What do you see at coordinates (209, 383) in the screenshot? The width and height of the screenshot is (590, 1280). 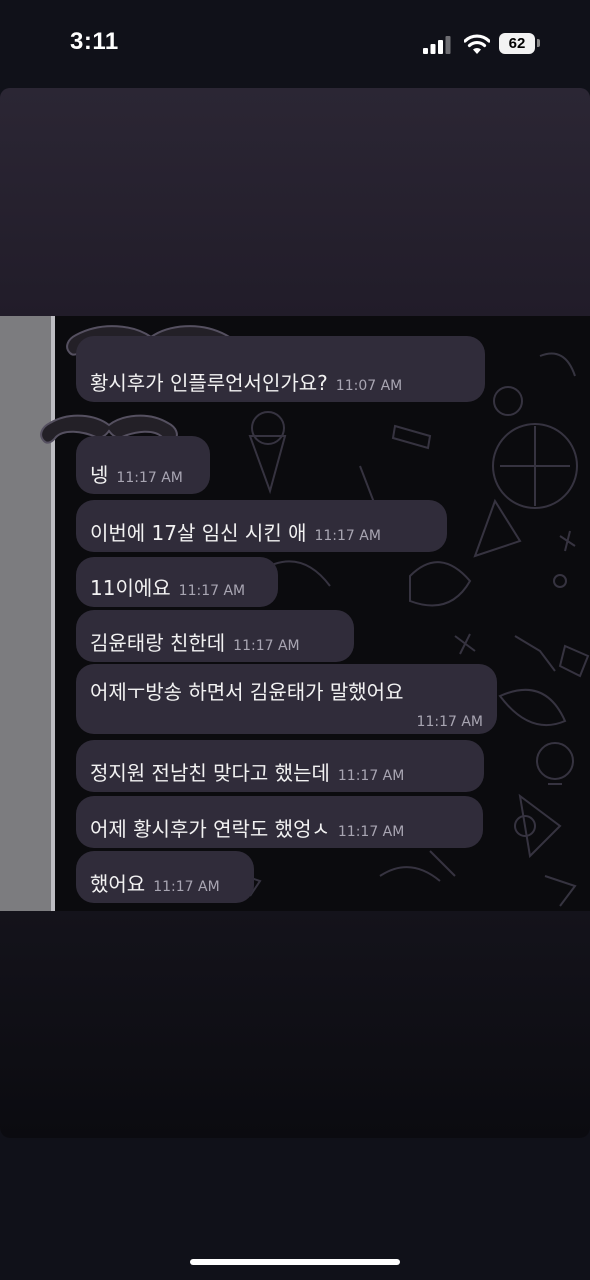 I see `message-text: 황시후가 인플루언서인가요?` at bounding box center [209, 383].